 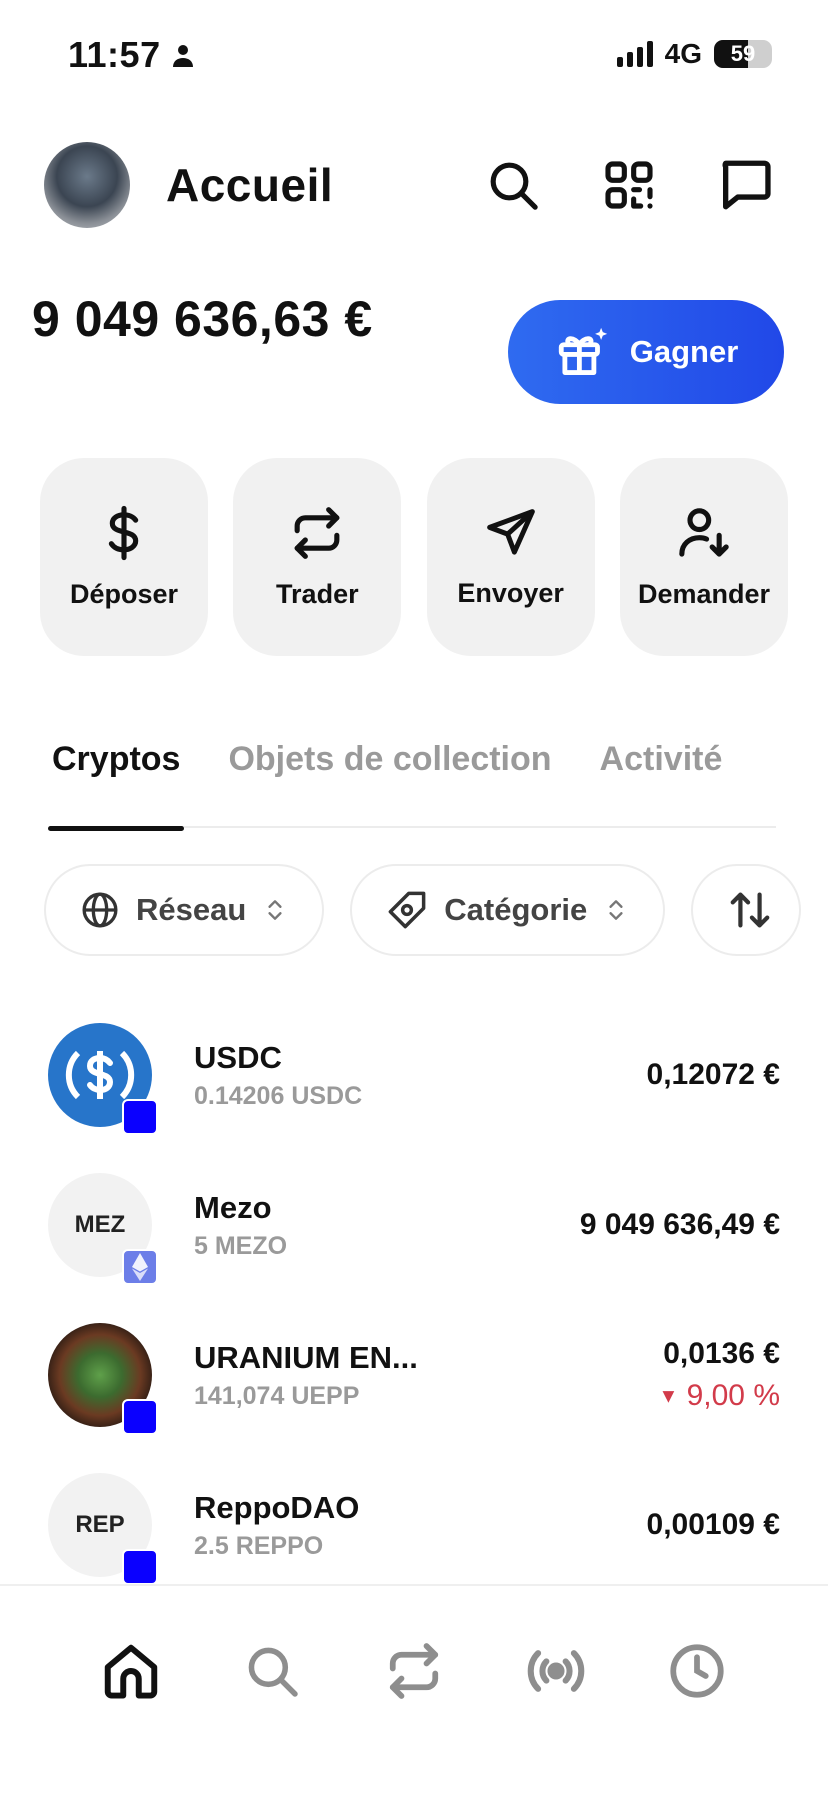 I want to click on globe-icon, so click(x=100, y=910).